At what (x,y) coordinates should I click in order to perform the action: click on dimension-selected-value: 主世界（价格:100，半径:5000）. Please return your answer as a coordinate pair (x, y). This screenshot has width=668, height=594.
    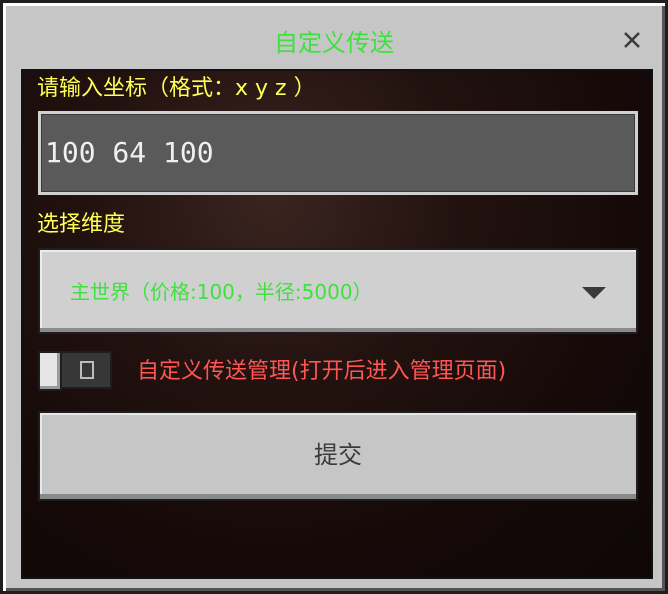
    Looking at the image, I should click on (221, 292).